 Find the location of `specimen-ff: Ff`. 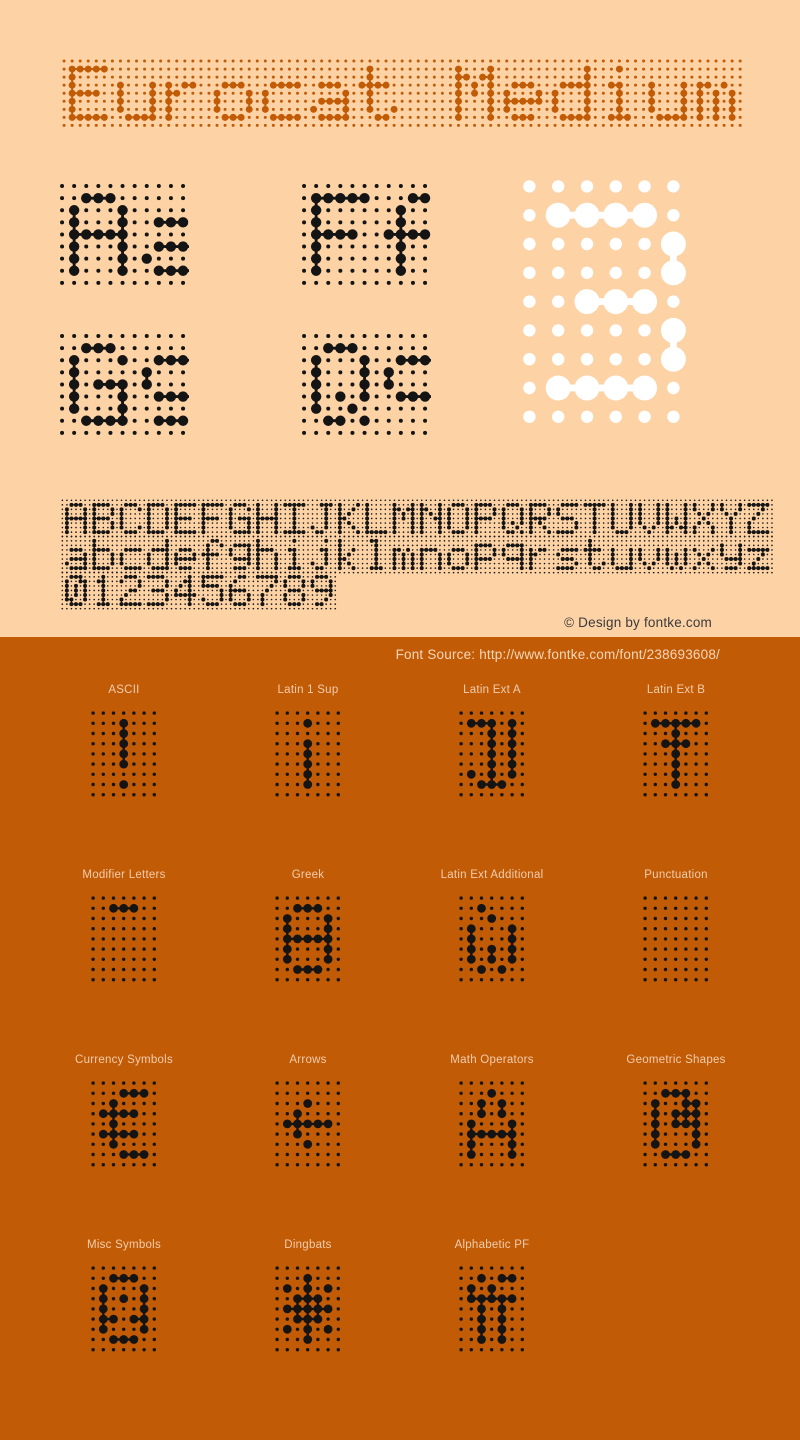

specimen-ff: Ff is located at coordinates (364, 234).